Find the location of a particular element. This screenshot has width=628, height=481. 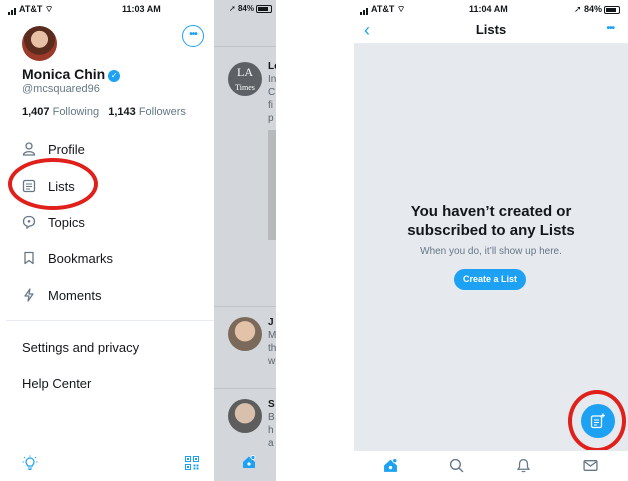

menu-item-bookmarks: Bookmarks is located at coordinates (67, 258).